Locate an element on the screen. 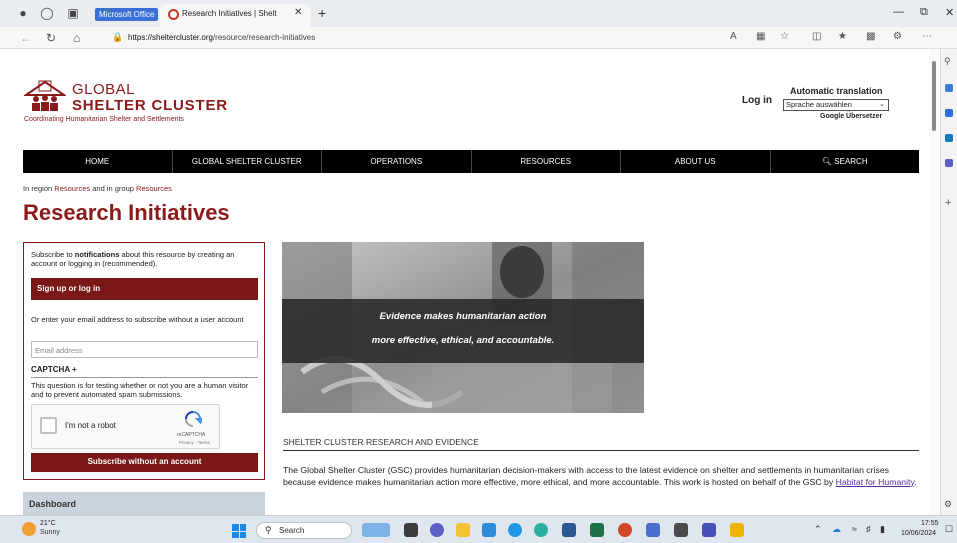 Image resolution: width=957 pixels, height=543 pixels. sidebar-tools-icon is located at coordinates (949, 113).